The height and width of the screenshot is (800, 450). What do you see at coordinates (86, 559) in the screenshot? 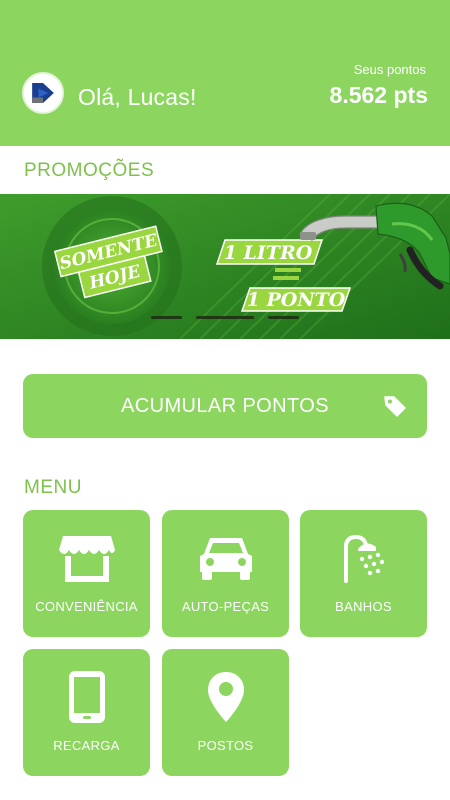
I see `store-icon` at bounding box center [86, 559].